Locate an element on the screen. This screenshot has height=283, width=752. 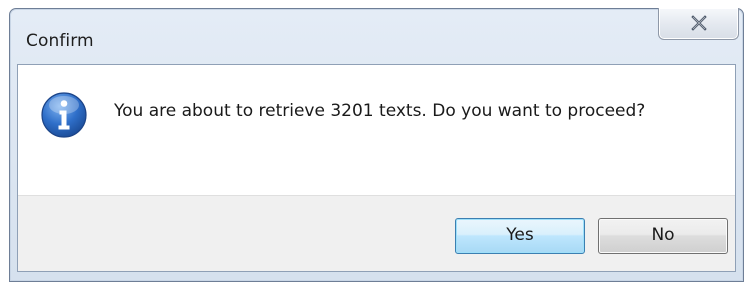
no-button: No is located at coordinates (663, 236).